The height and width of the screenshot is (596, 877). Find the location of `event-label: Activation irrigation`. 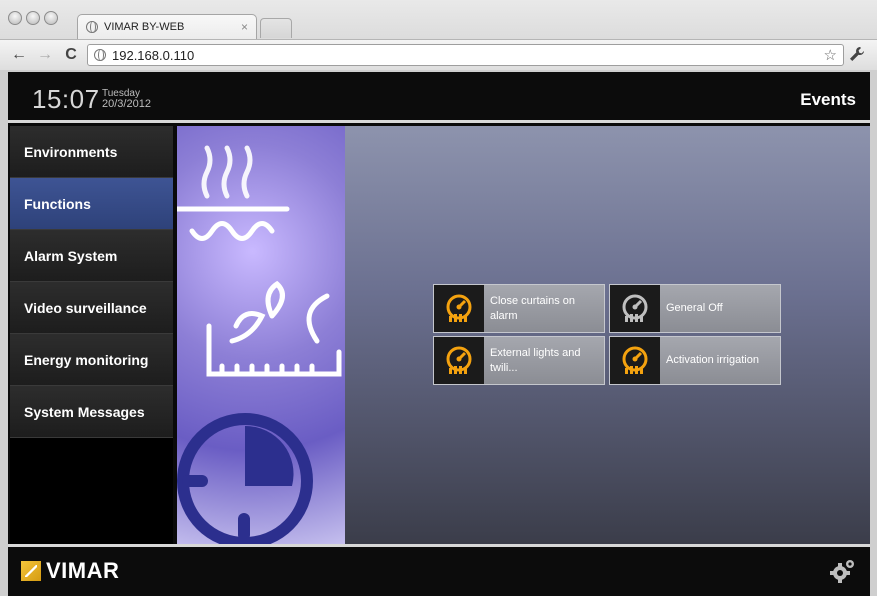

event-label: Activation irrigation is located at coordinates (712, 360).